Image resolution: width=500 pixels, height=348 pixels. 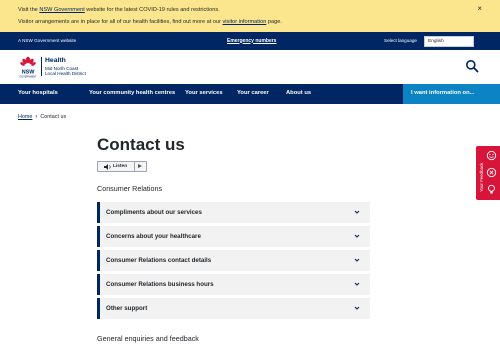 I want to click on accordion-label: Consumer Relations business hours, so click(x=160, y=284).